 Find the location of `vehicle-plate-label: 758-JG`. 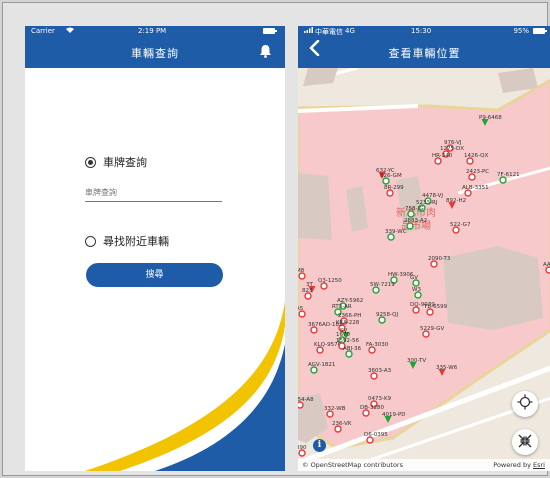

vehicle-plate-label: 758-JG is located at coordinates (414, 209).